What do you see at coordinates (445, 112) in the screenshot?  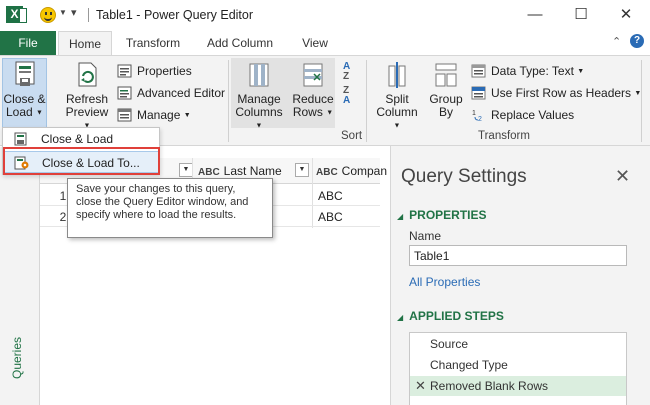 I see `group-by-label-line2: By` at bounding box center [445, 112].